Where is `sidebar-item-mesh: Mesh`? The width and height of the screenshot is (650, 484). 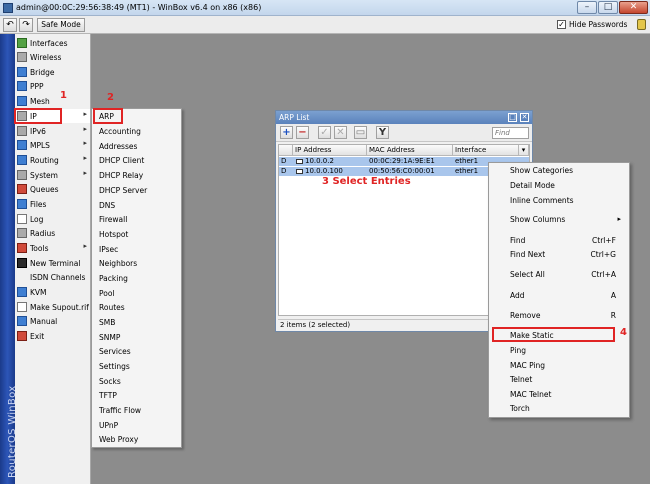
sidebar-item-mesh: Mesh is located at coordinates (52, 101).